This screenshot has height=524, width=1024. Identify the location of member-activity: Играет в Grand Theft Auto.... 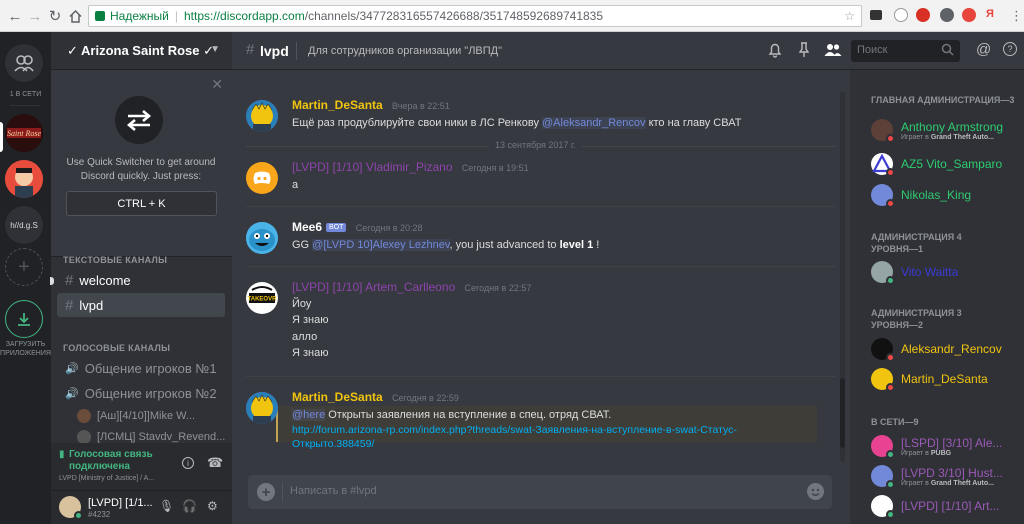
(952, 483).